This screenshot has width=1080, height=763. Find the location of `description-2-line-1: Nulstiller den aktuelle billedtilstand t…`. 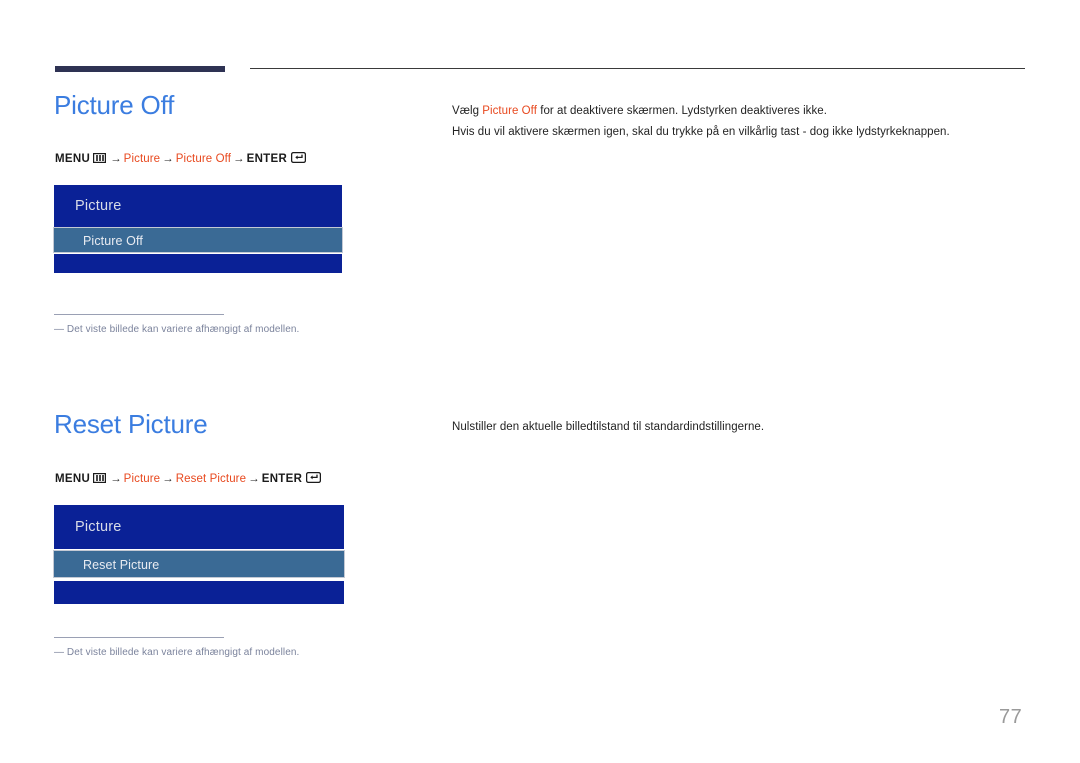

description-2-line-1: Nulstiller den aktuelle billedtilstand t… is located at coordinates (608, 427).